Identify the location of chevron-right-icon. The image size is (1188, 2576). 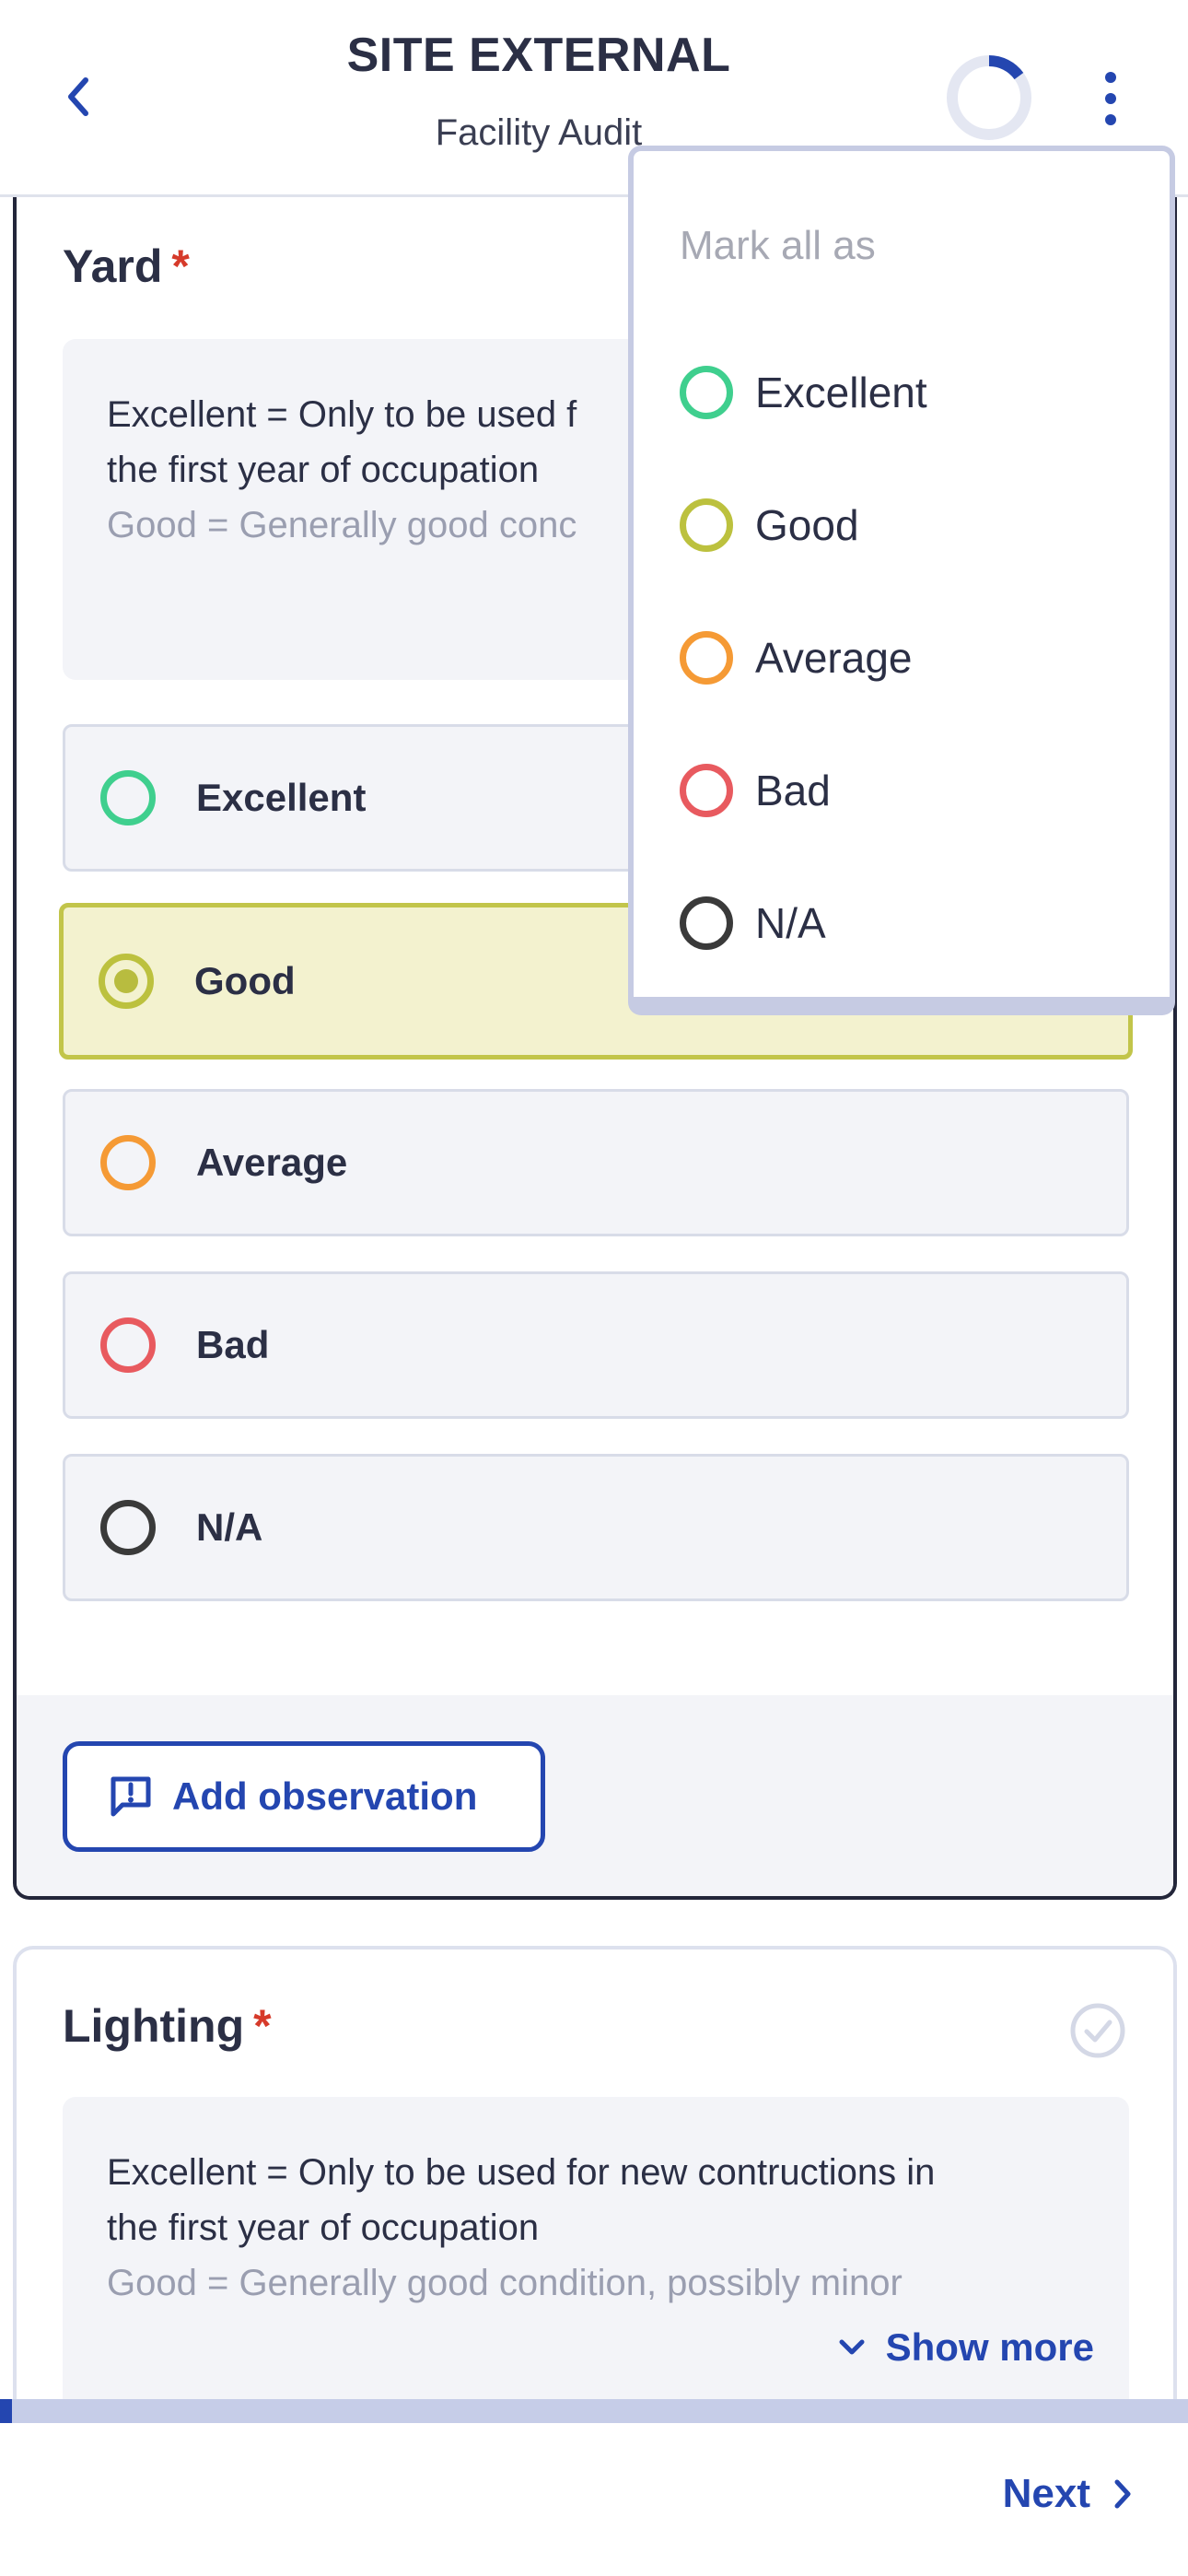
(1122, 2494).